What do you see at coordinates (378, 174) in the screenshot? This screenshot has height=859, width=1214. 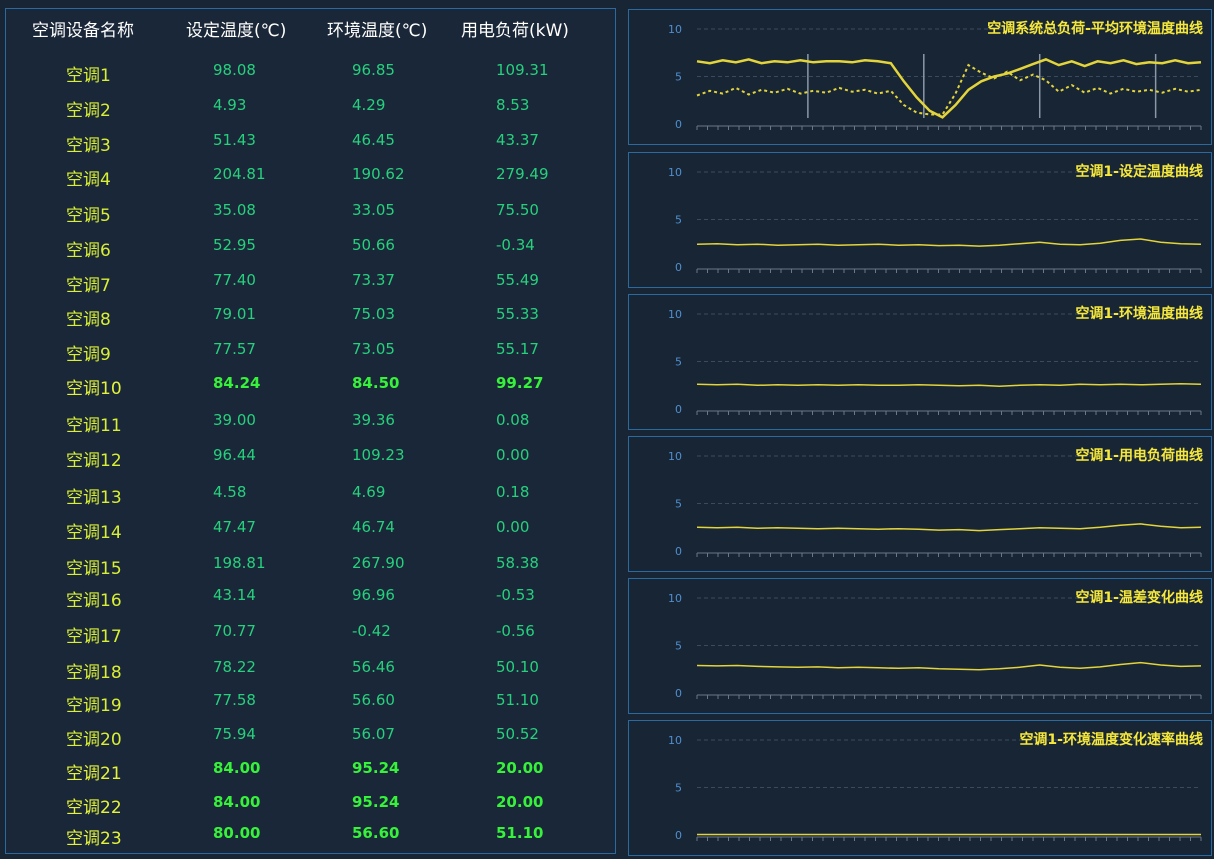 I see `env-temp-cell: 190.62` at bounding box center [378, 174].